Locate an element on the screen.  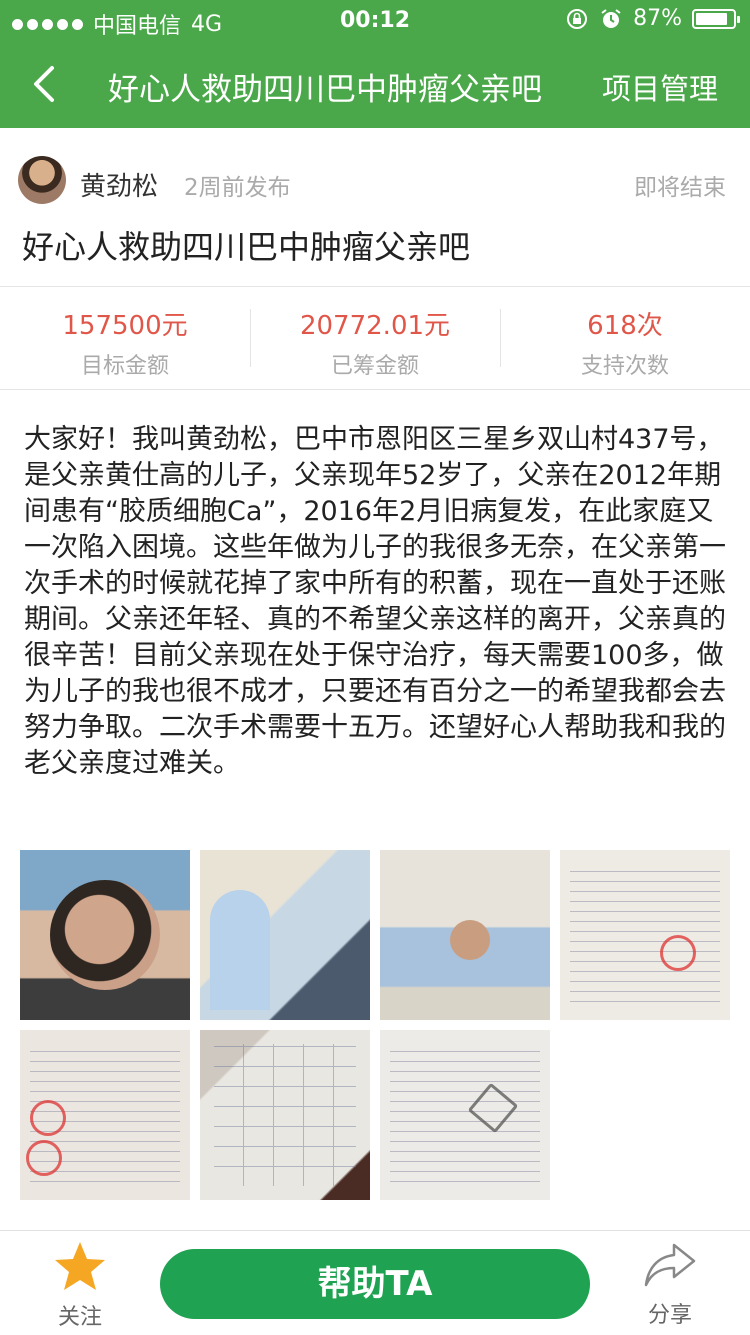
status-bar: 中国电信 4G 00:12 87% is located at coordinates (375, 20).